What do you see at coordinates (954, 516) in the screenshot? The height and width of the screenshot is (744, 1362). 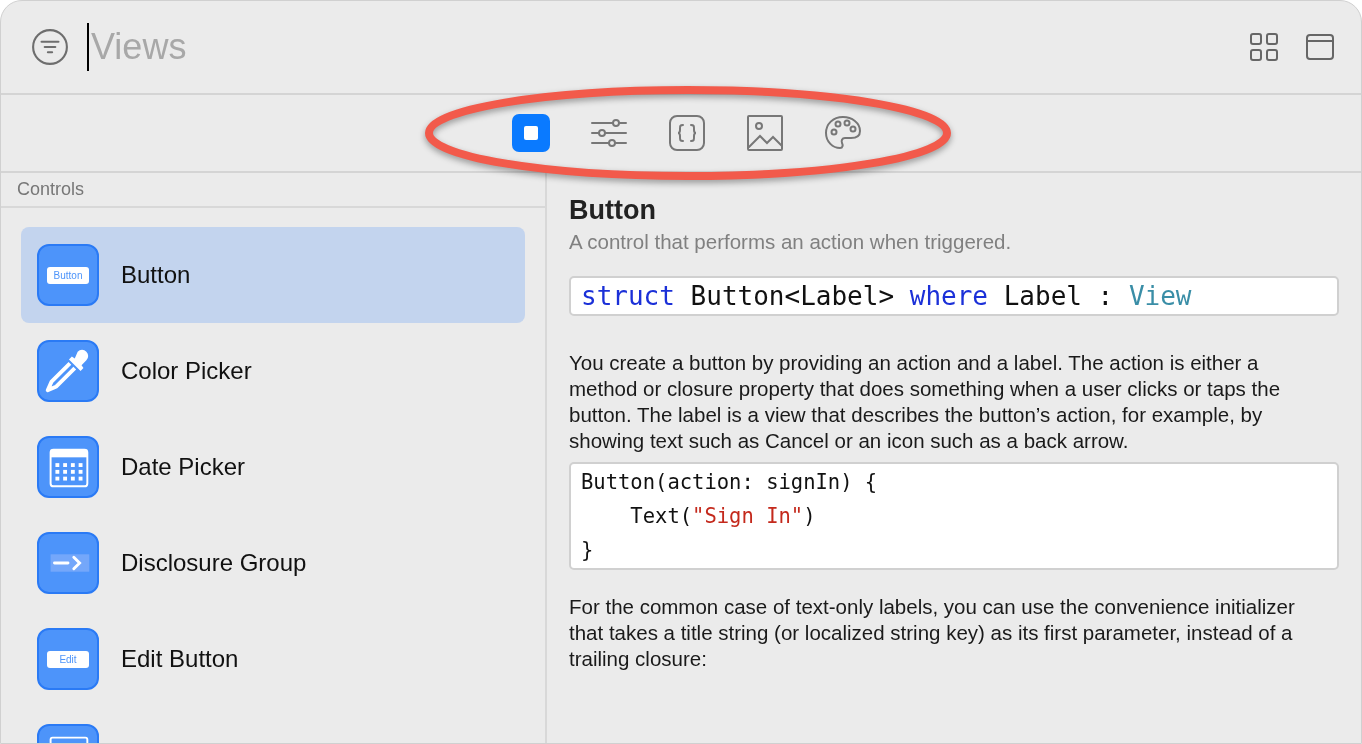 I see `code-example: Button(action: signIn) { Text("Sign In") }` at bounding box center [954, 516].